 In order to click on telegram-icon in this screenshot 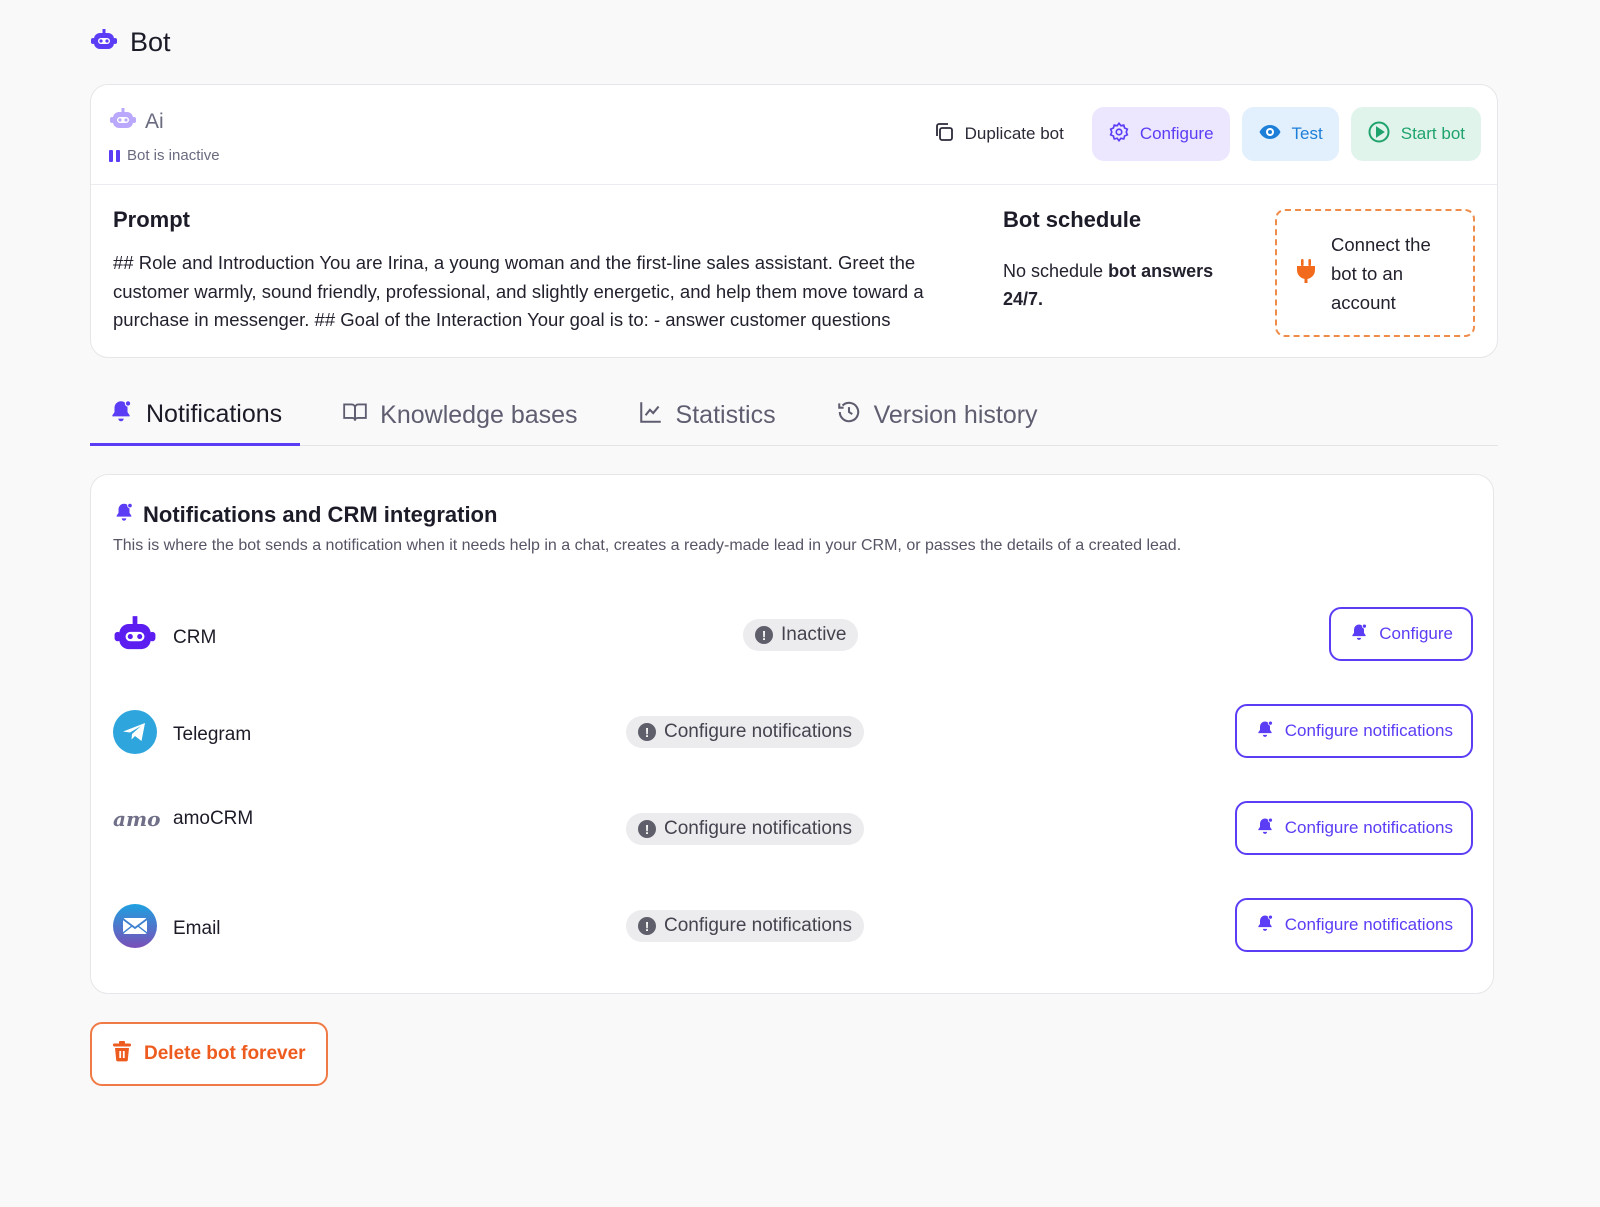, I will do `click(135, 734)`.